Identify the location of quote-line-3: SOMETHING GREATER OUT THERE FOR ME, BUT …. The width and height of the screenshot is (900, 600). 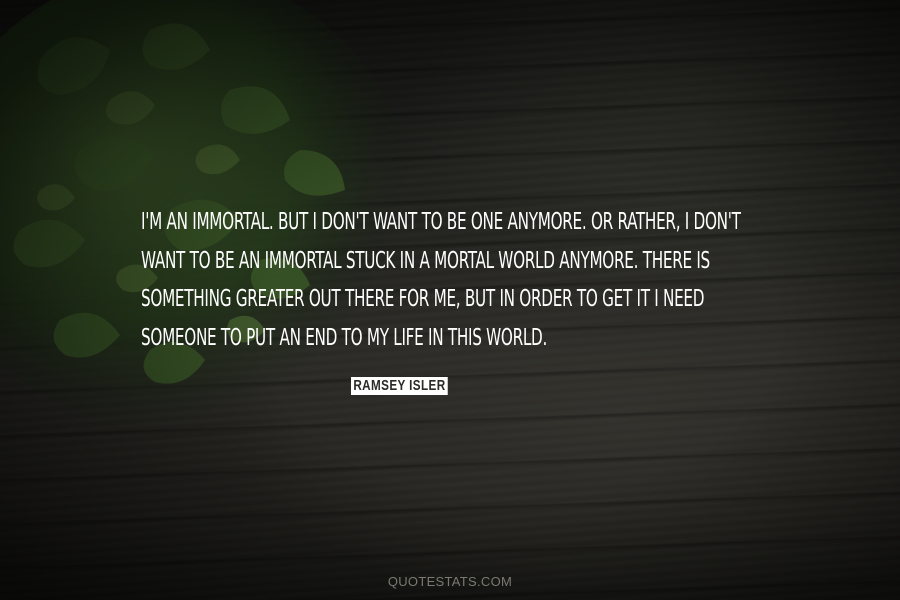
(423, 298).